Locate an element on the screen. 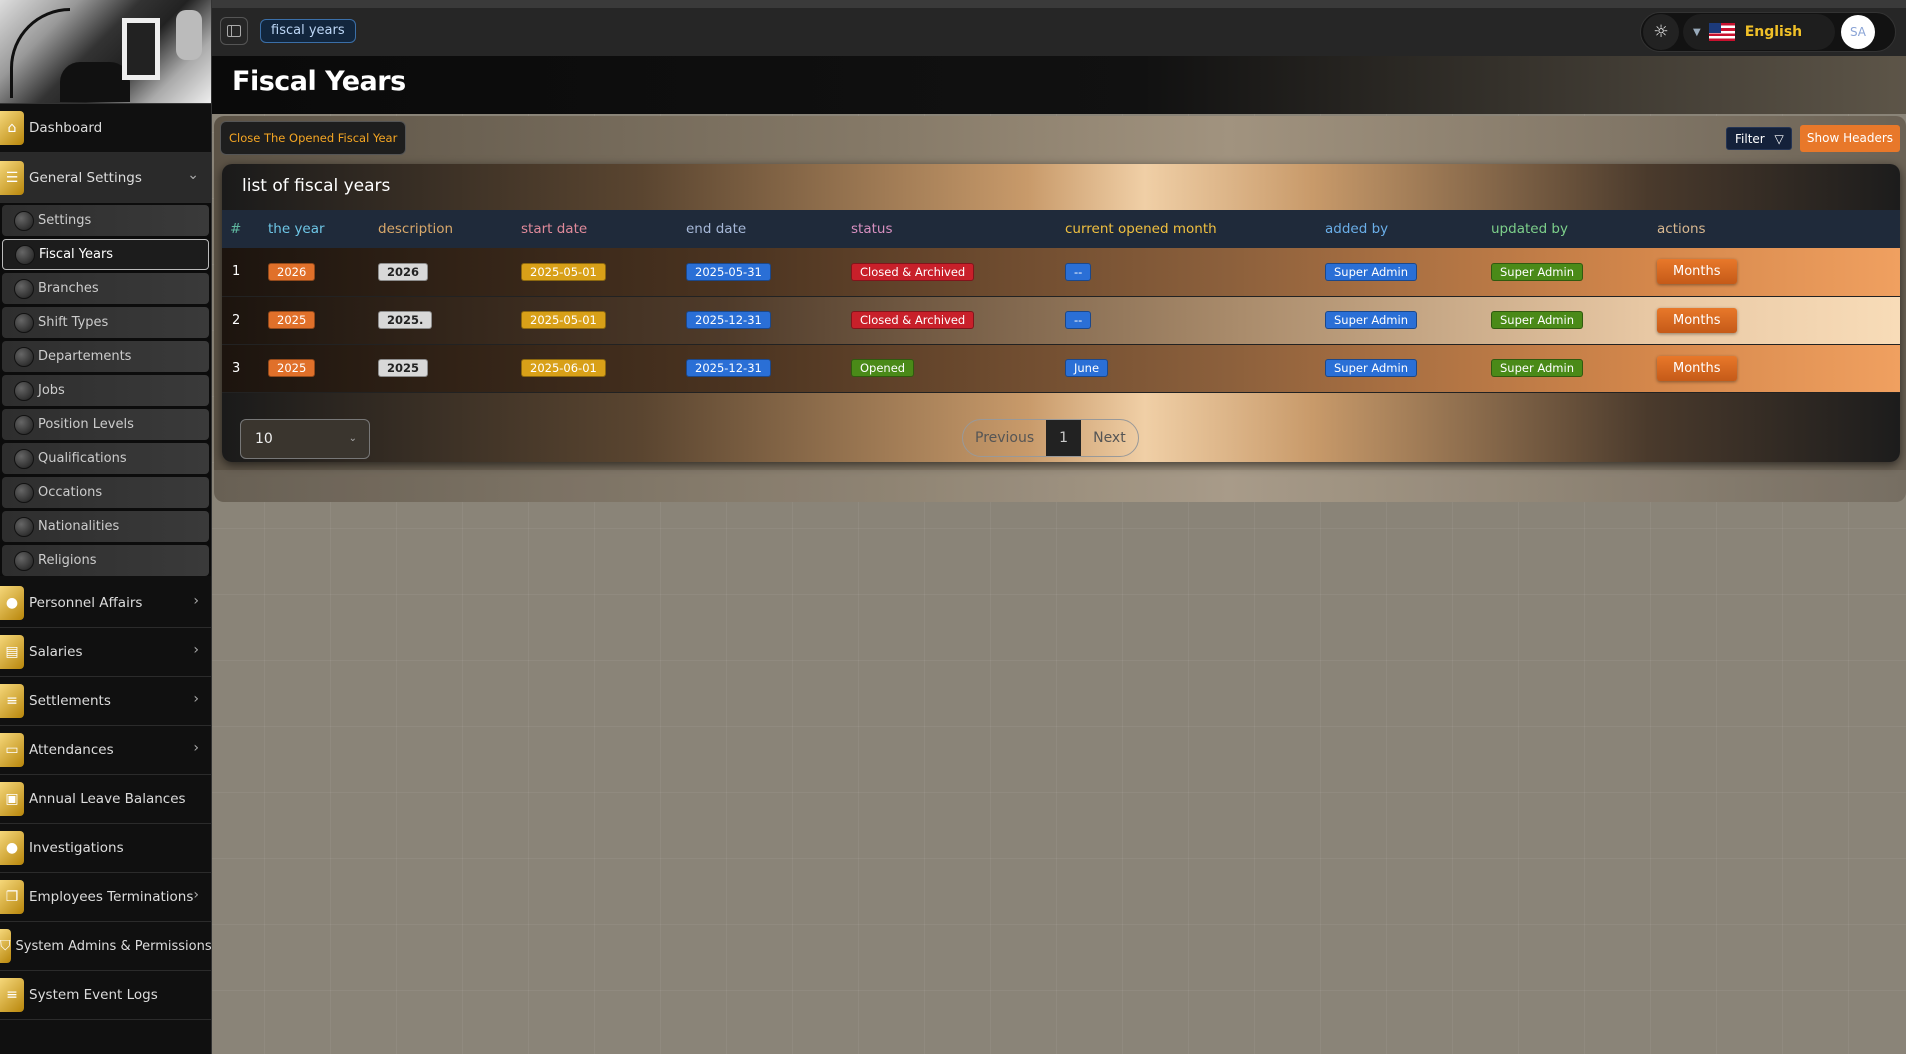 This screenshot has height=1054, width=1906. row-number: 2 is located at coordinates (241, 320).